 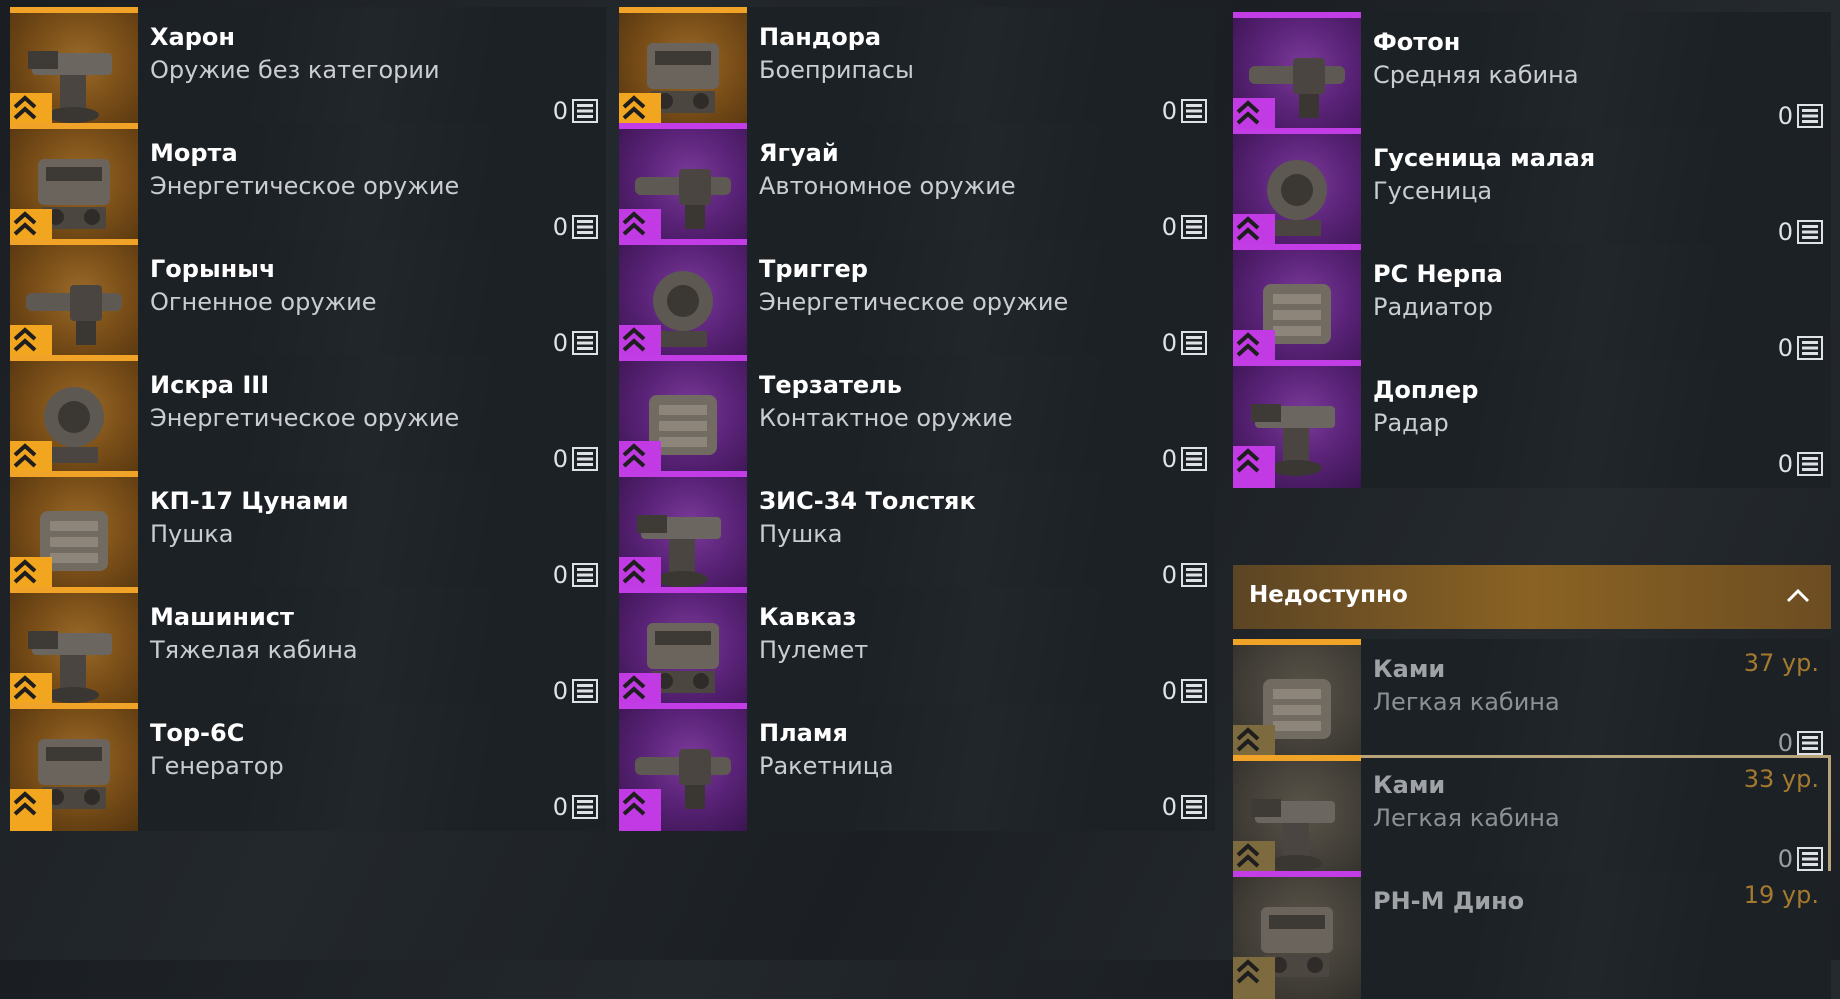 I want to click on item-name: ЗИС-34 Толстяк, so click(x=867, y=501).